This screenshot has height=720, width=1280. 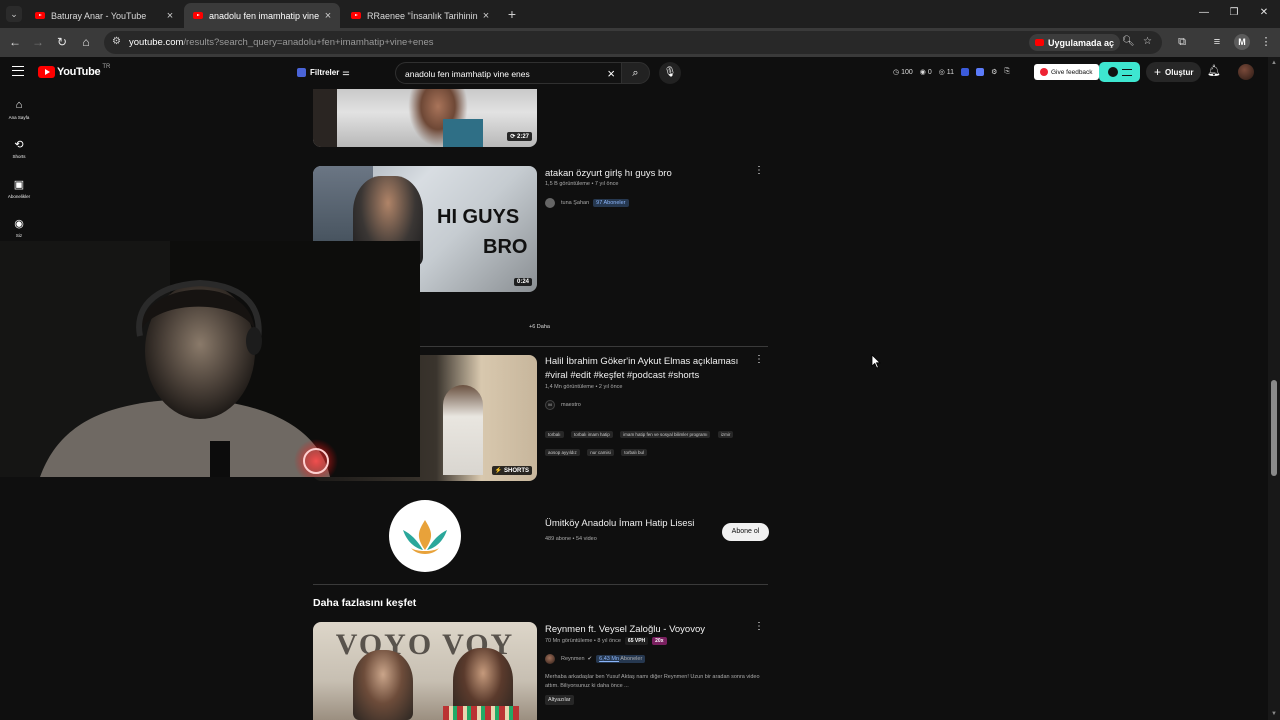 I want to click on guide-item-subscriptions: ▣ Abonelikler, so click(x=19, y=188).